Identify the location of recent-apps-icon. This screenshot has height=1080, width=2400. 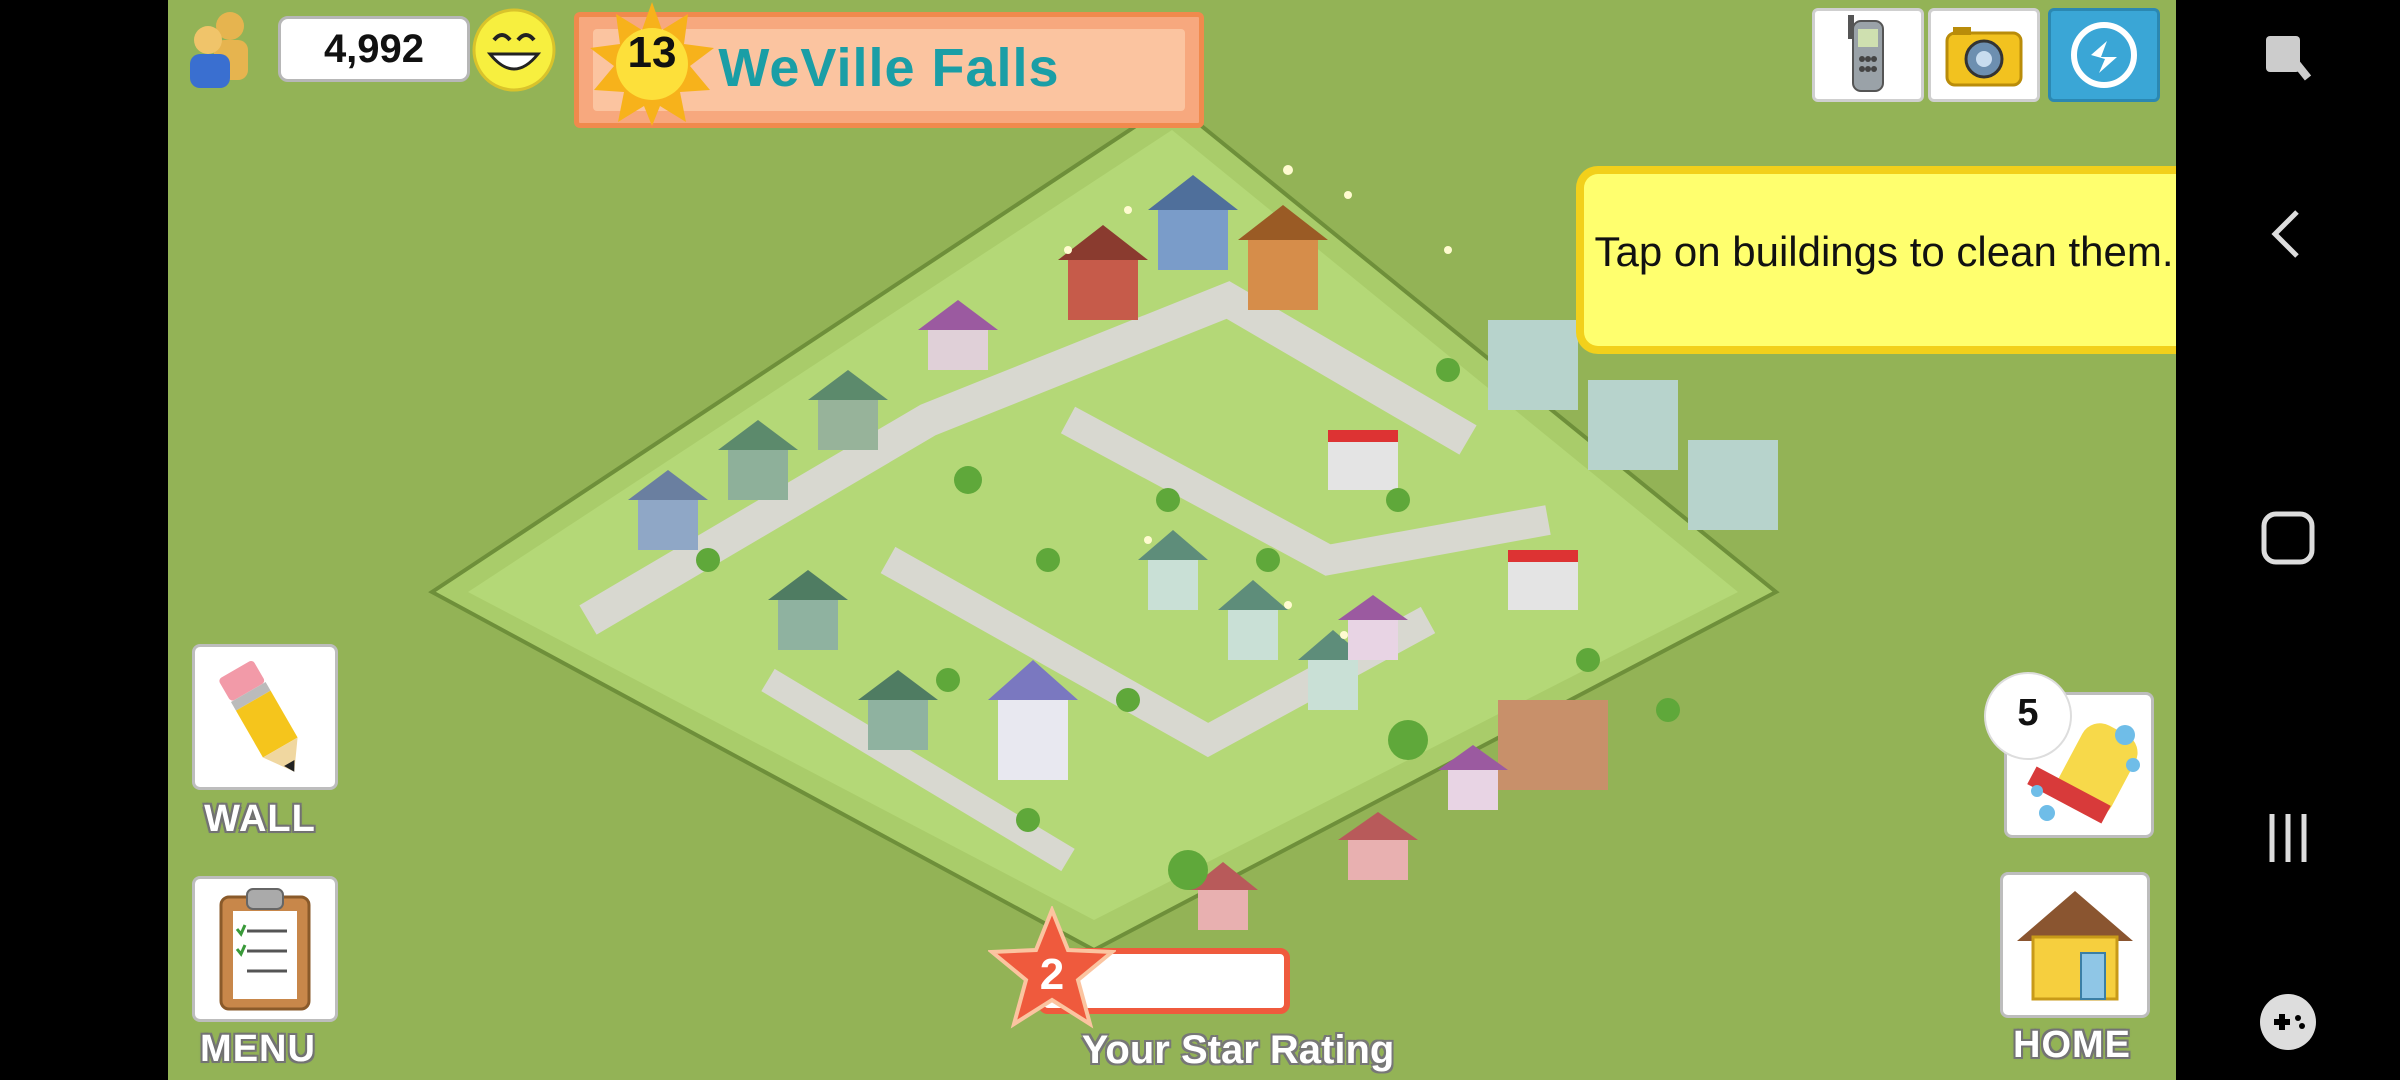
(2288, 838).